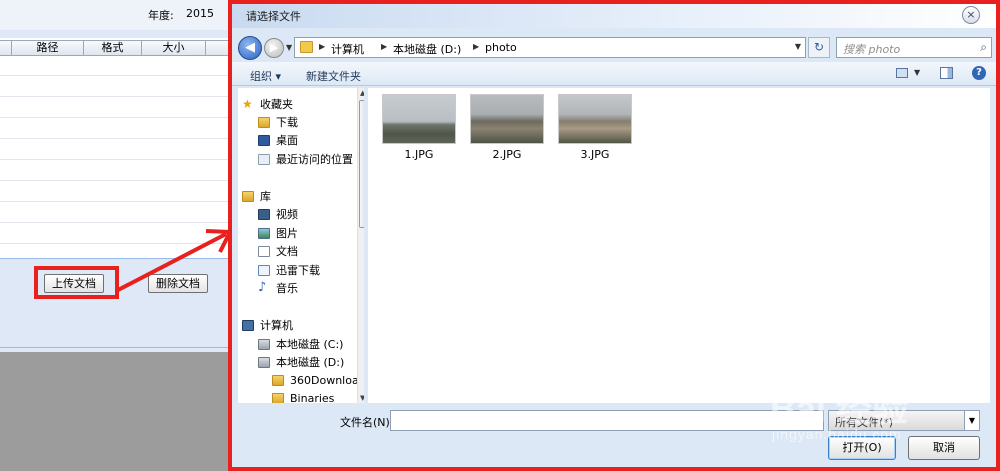  Describe the element at coordinates (944, 448) in the screenshot. I see `cancel-button: 取消` at that location.